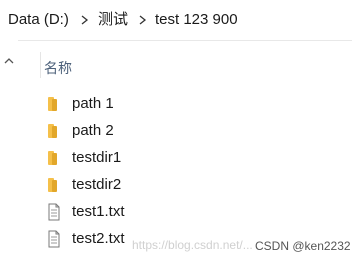 This screenshot has width=352, height=262. What do you see at coordinates (98, 211) in the screenshot?
I see `list-item-name: test1.txt` at bounding box center [98, 211].